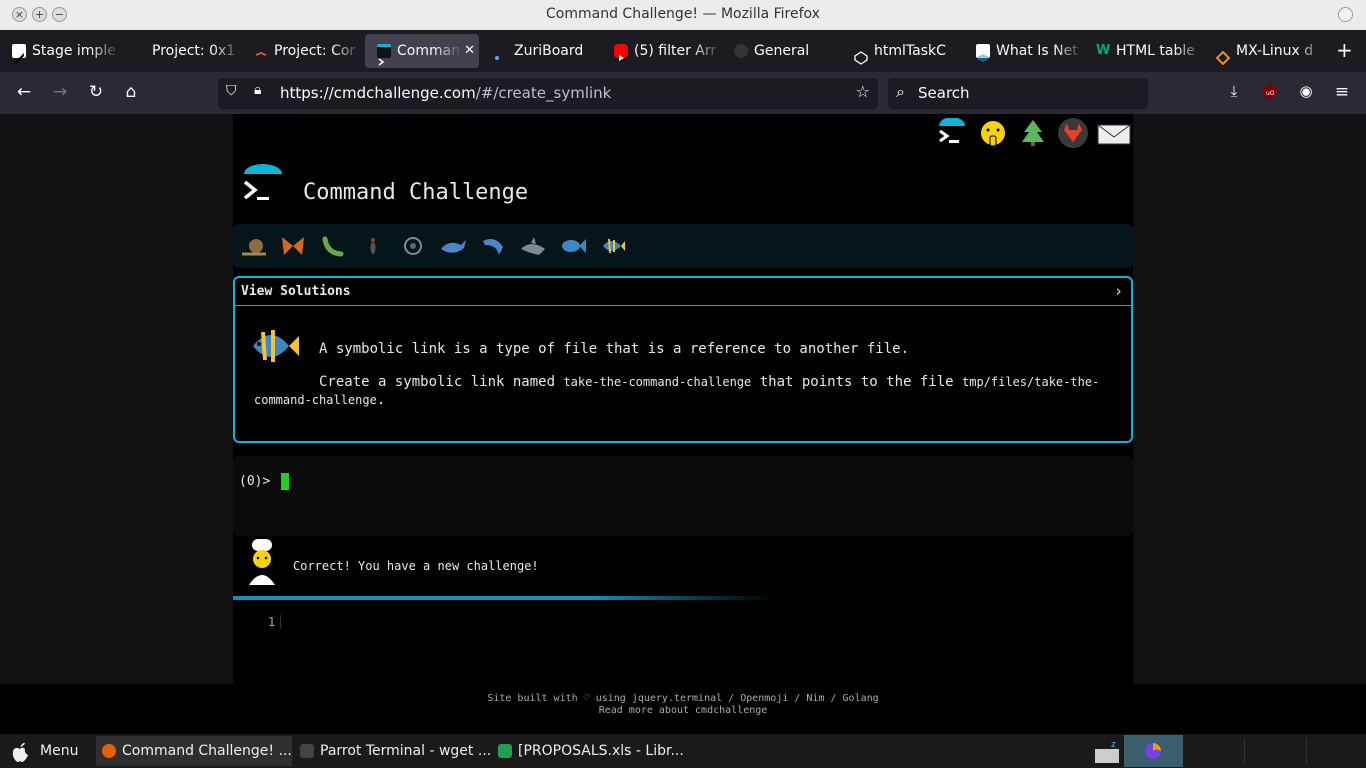 Image resolution: width=1366 pixels, height=768 pixels. Describe the element at coordinates (24, 92) in the screenshot. I see `back-icon: ←` at that location.